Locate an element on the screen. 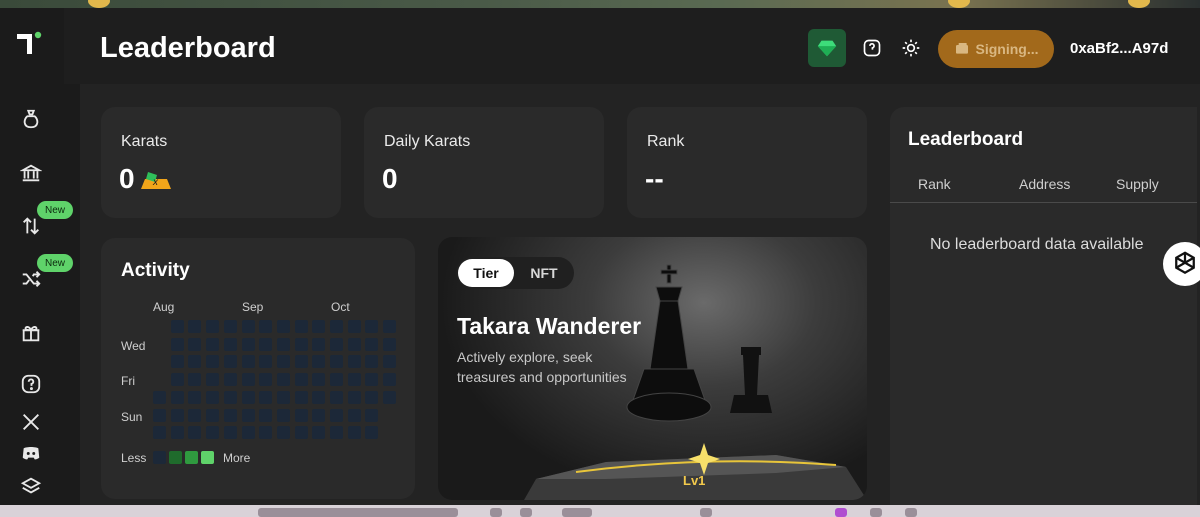  x-logo-icon is located at coordinates (31, 422).